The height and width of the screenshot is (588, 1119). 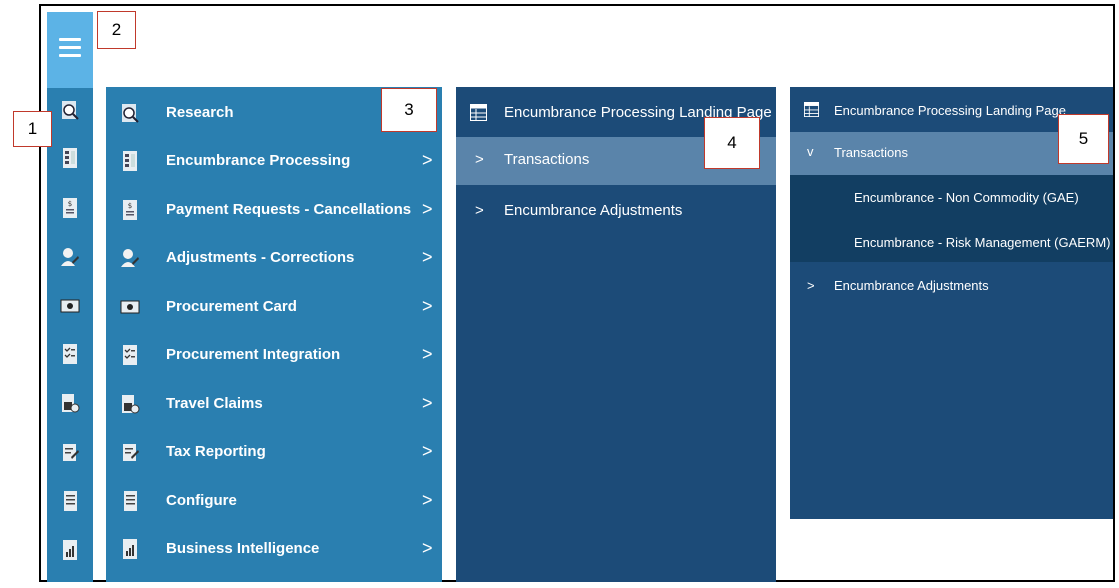 I want to click on menu-item-configure: Configure >, so click(x=274, y=501).